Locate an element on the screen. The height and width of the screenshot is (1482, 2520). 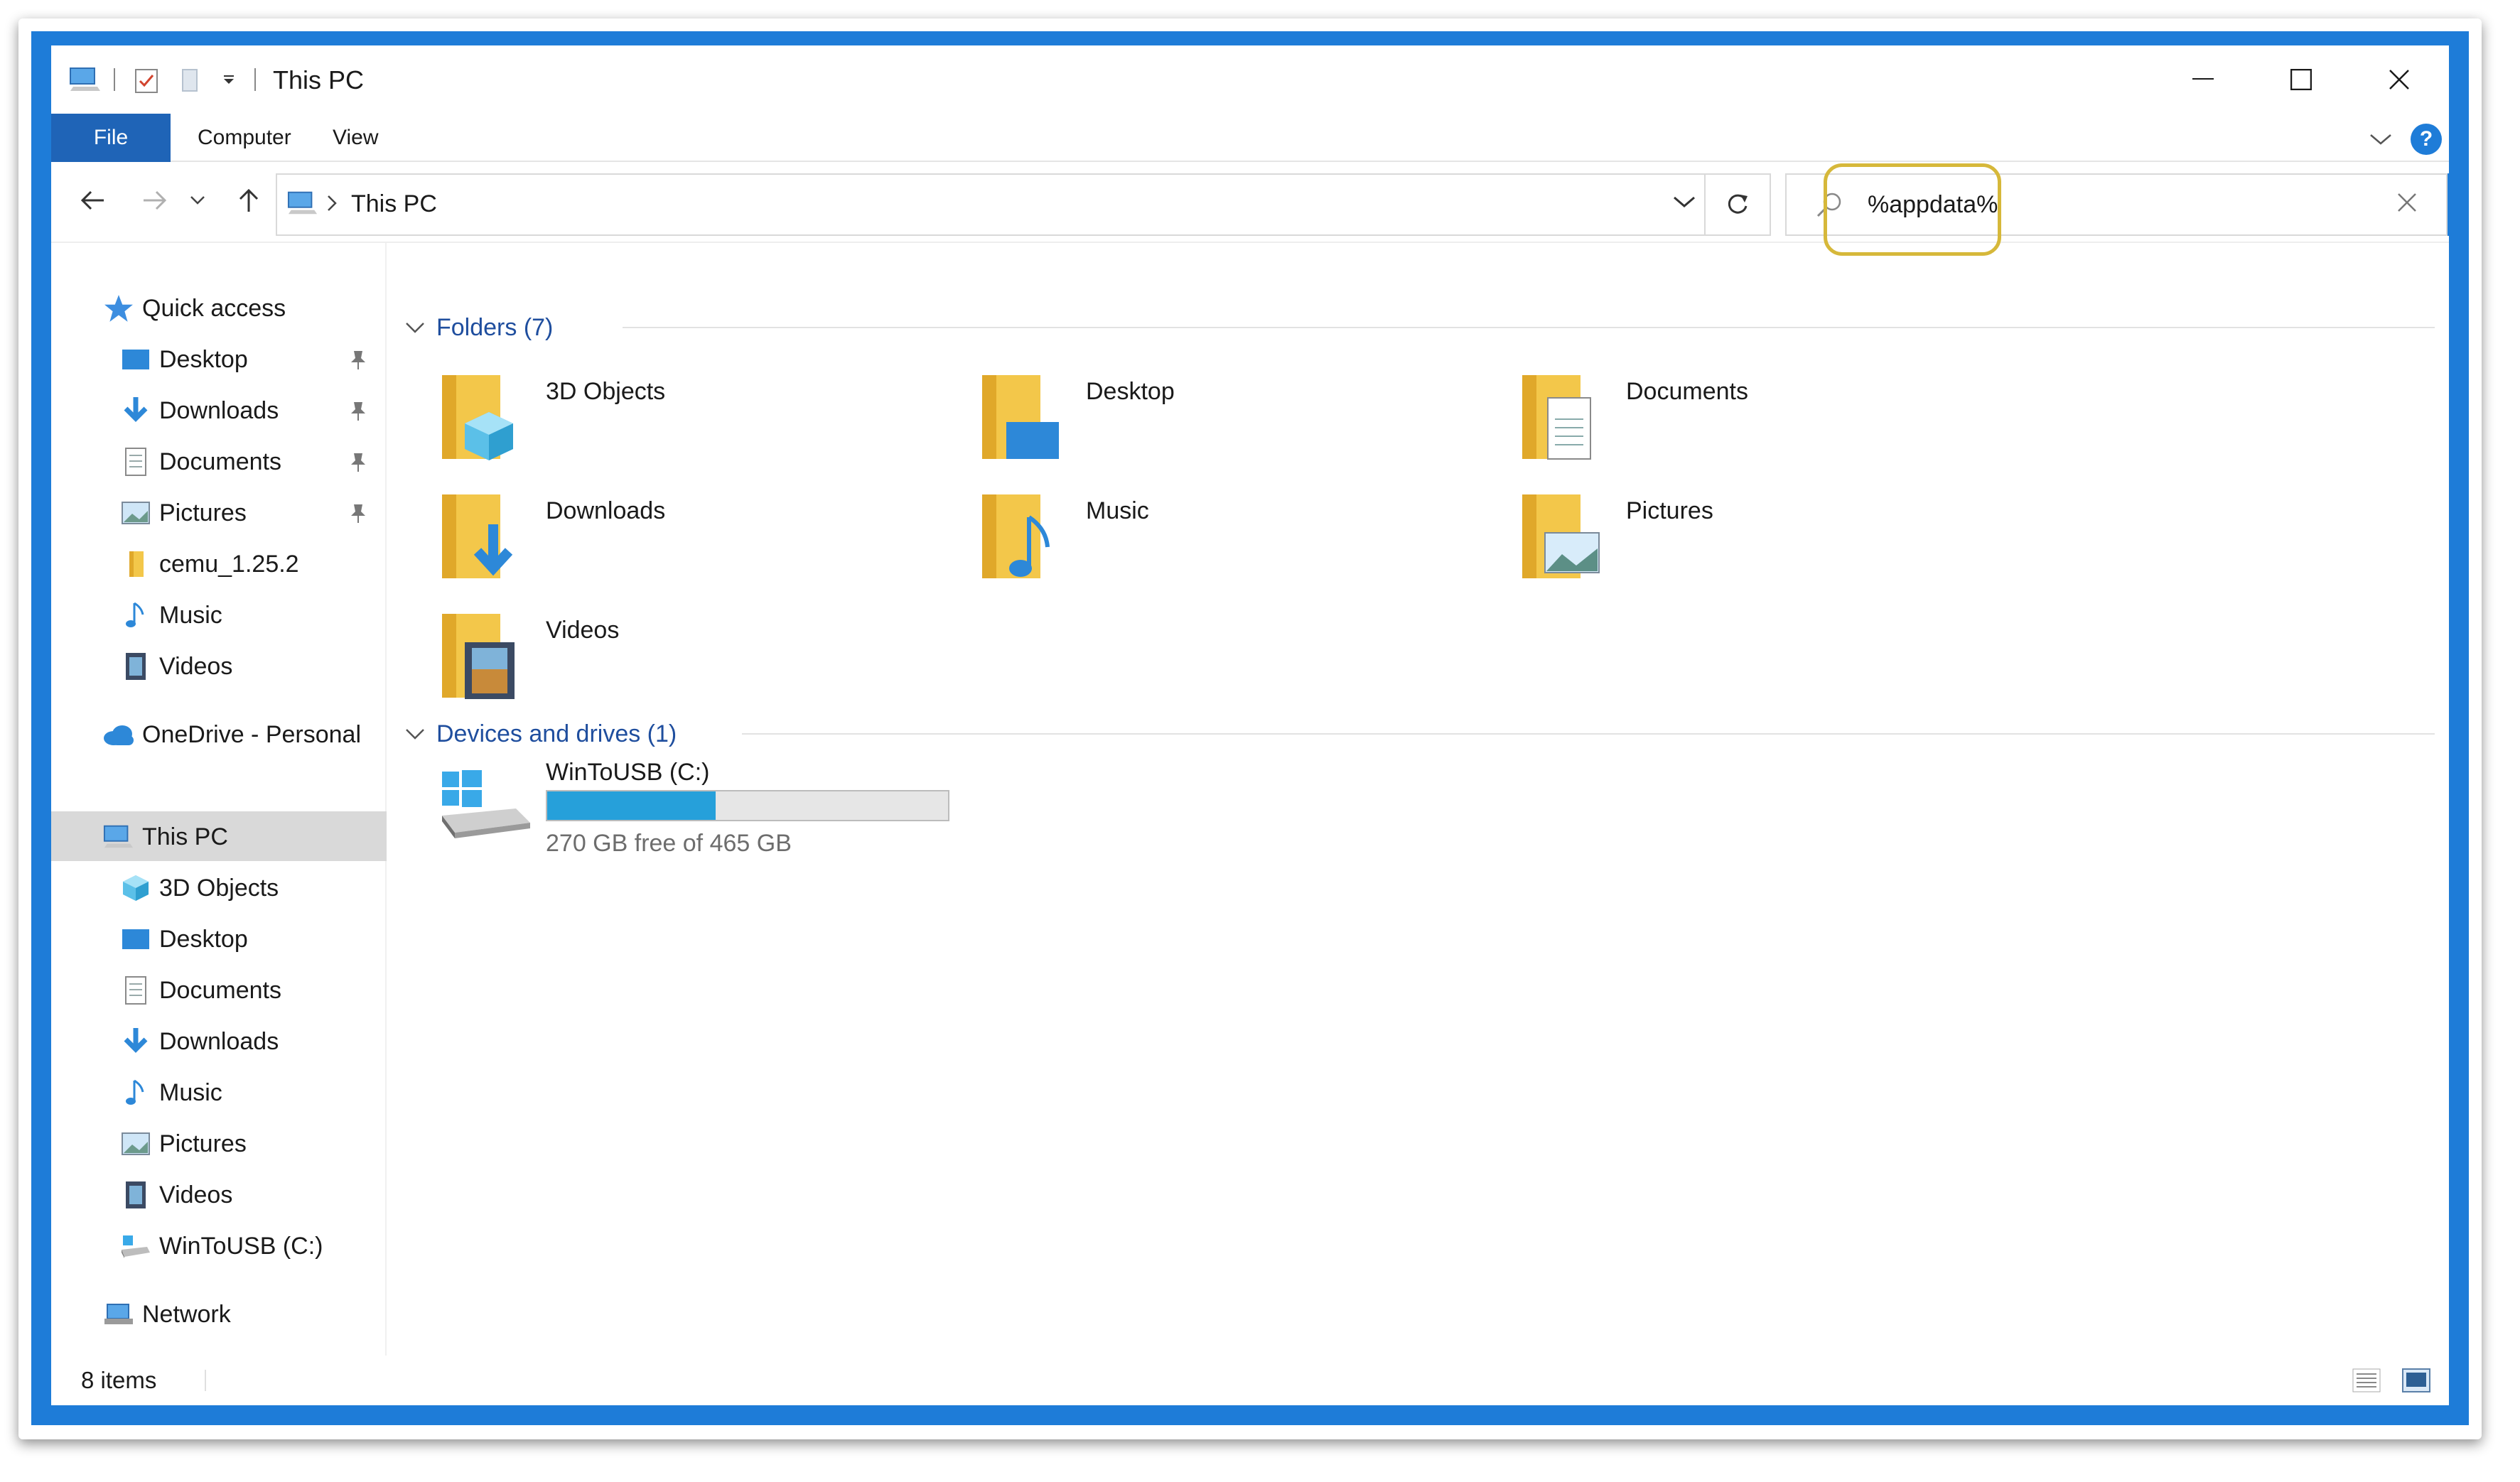
customize-toolbar-icon is located at coordinates (229, 80).